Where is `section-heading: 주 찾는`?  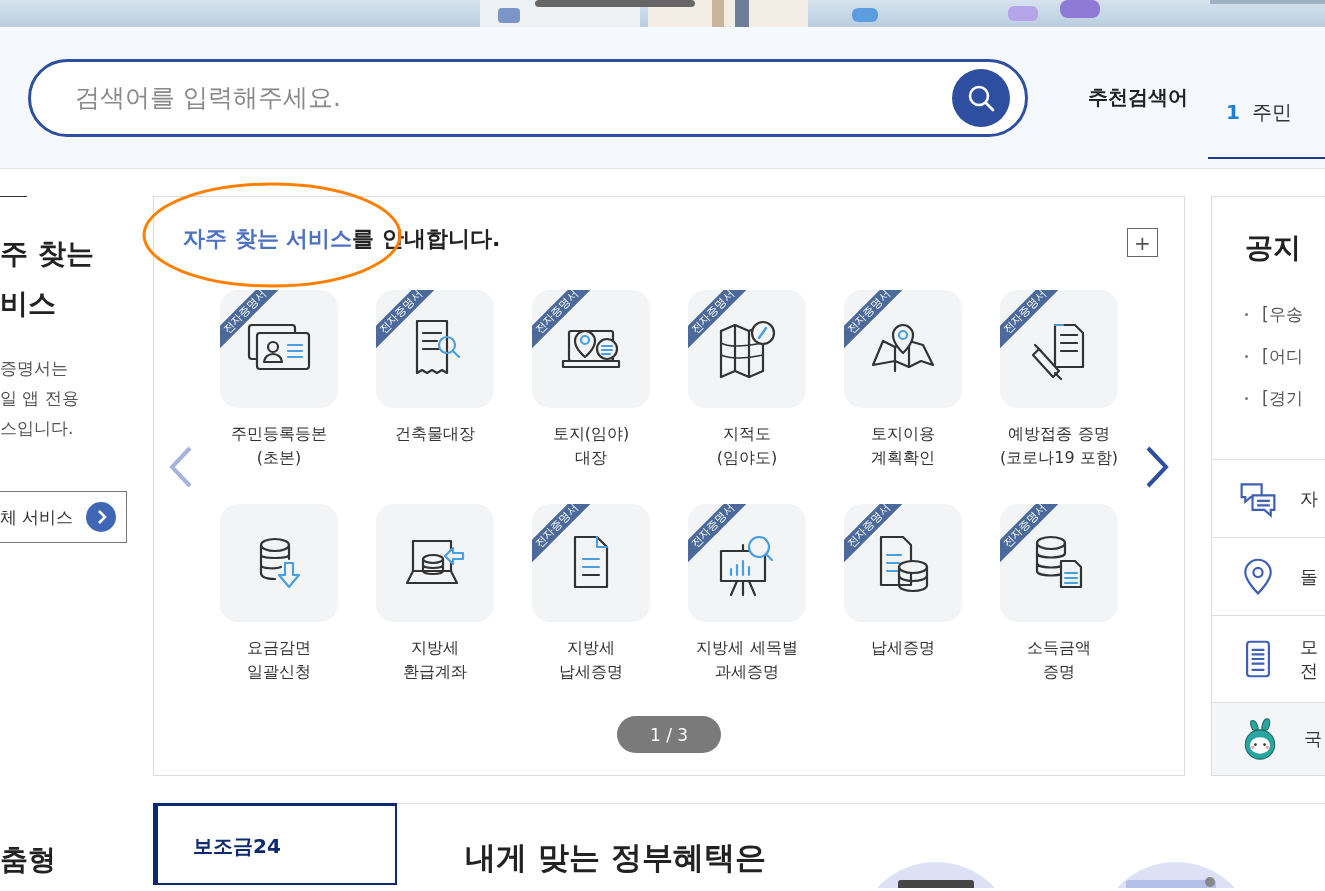 section-heading: 주 찾는 is located at coordinates (47, 254).